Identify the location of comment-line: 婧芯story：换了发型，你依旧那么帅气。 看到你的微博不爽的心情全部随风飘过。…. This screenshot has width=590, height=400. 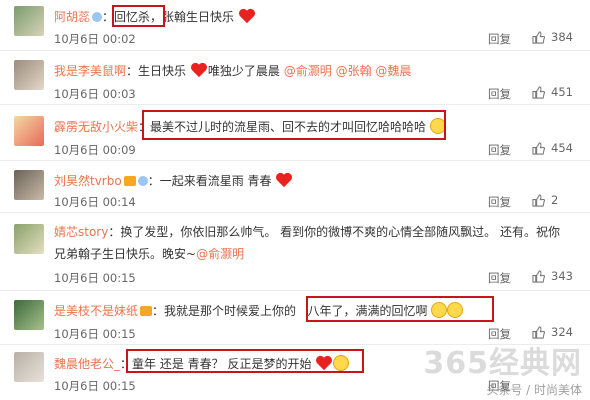
(318, 232).